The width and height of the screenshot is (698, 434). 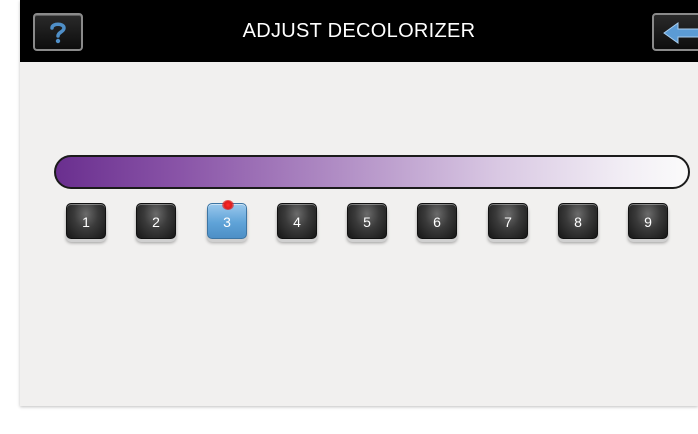 I want to click on back-button, so click(x=675, y=32).